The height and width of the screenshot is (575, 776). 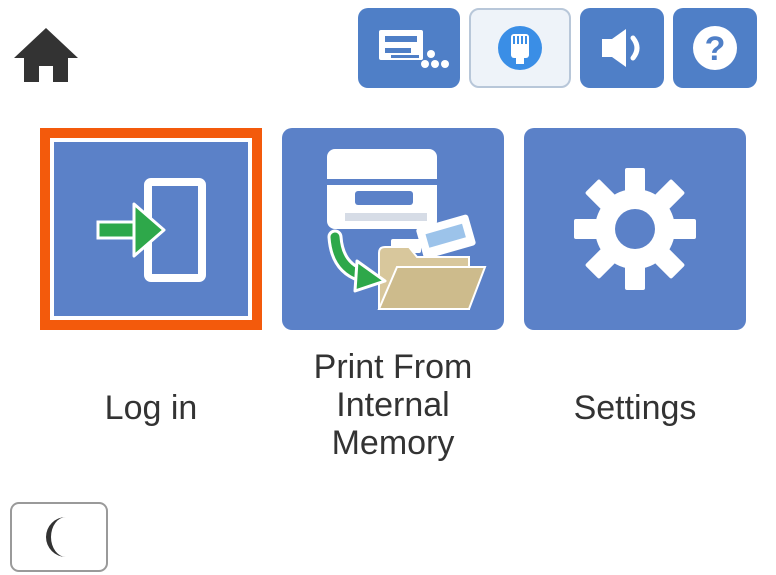 I want to click on settings-tile, so click(x=635, y=229).